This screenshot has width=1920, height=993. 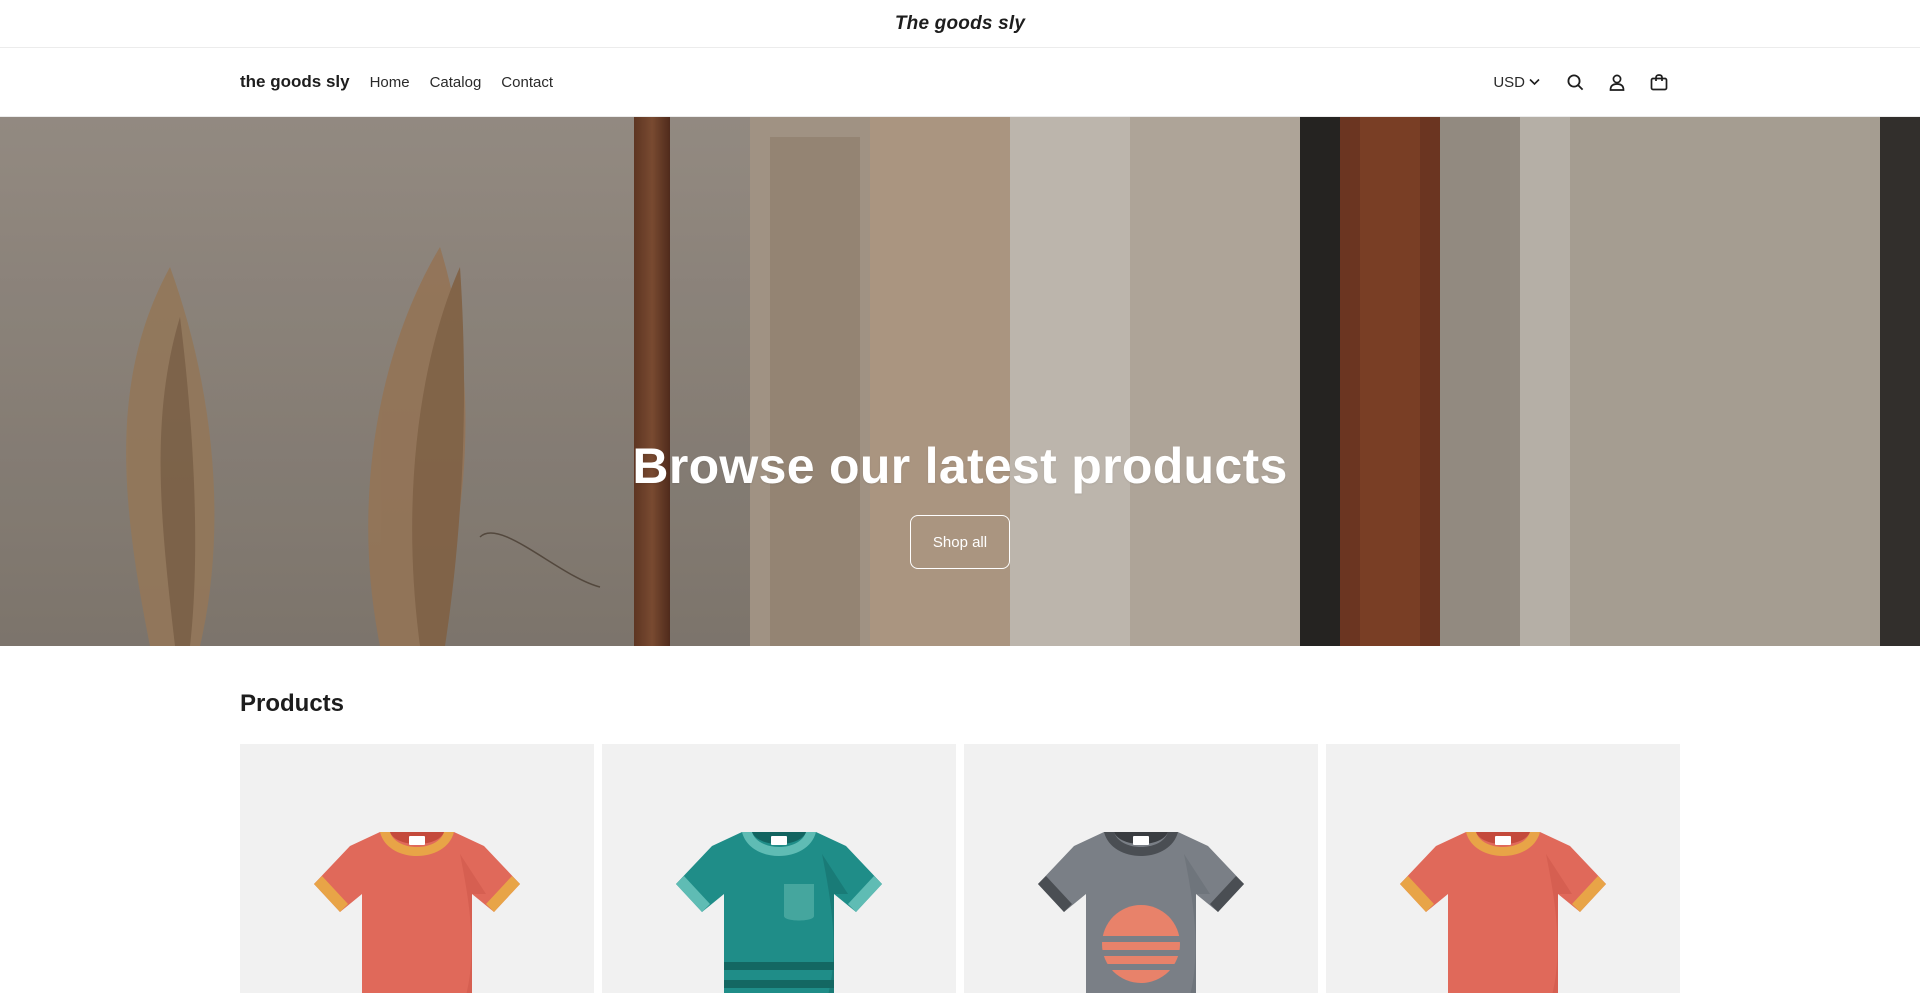 I want to click on cart-icon, so click(x=1659, y=81).